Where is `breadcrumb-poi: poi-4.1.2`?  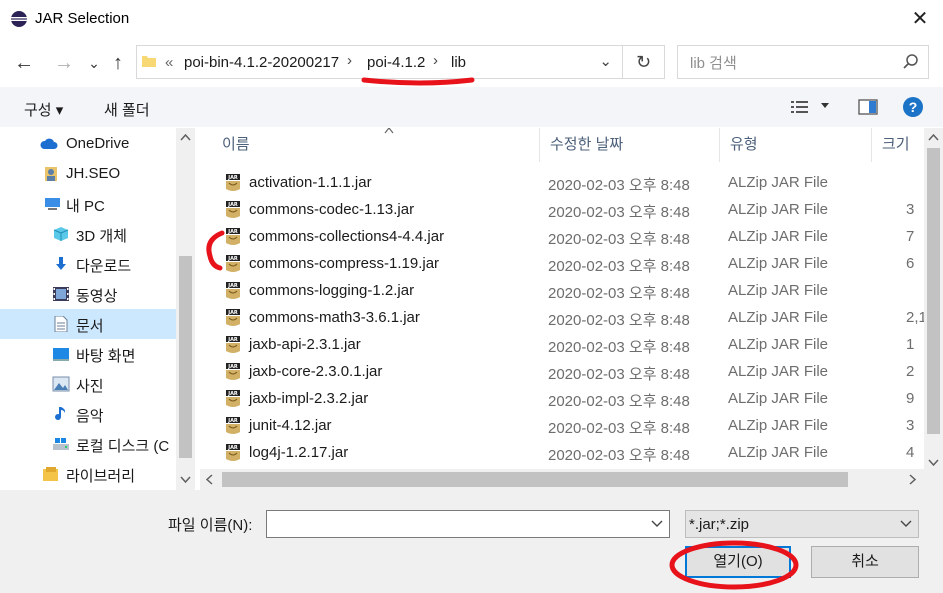
breadcrumb-poi: poi-4.1.2 is located at coordinates (396, 62).